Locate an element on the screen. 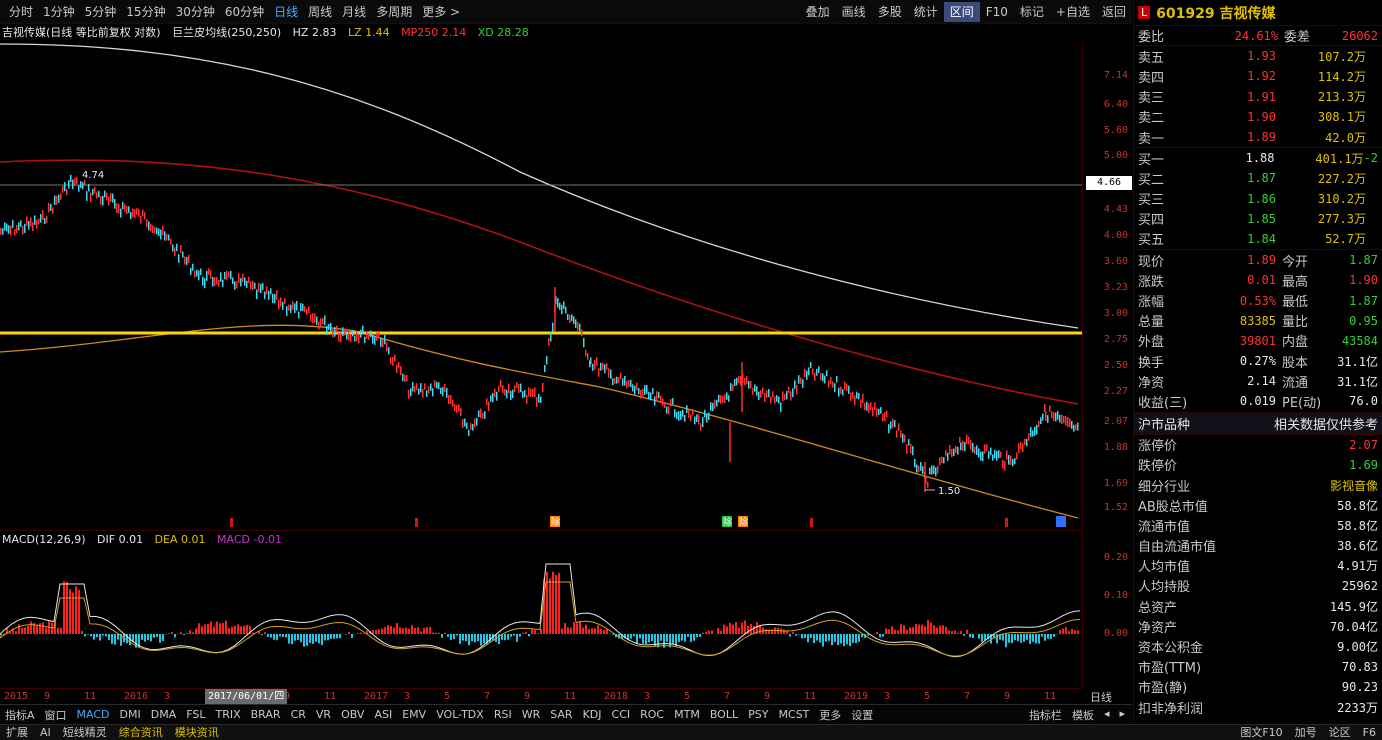 The width and height of the screenshot is (1382, 740). indicator-tab-10: OBV is located at coordinates (352, 714).